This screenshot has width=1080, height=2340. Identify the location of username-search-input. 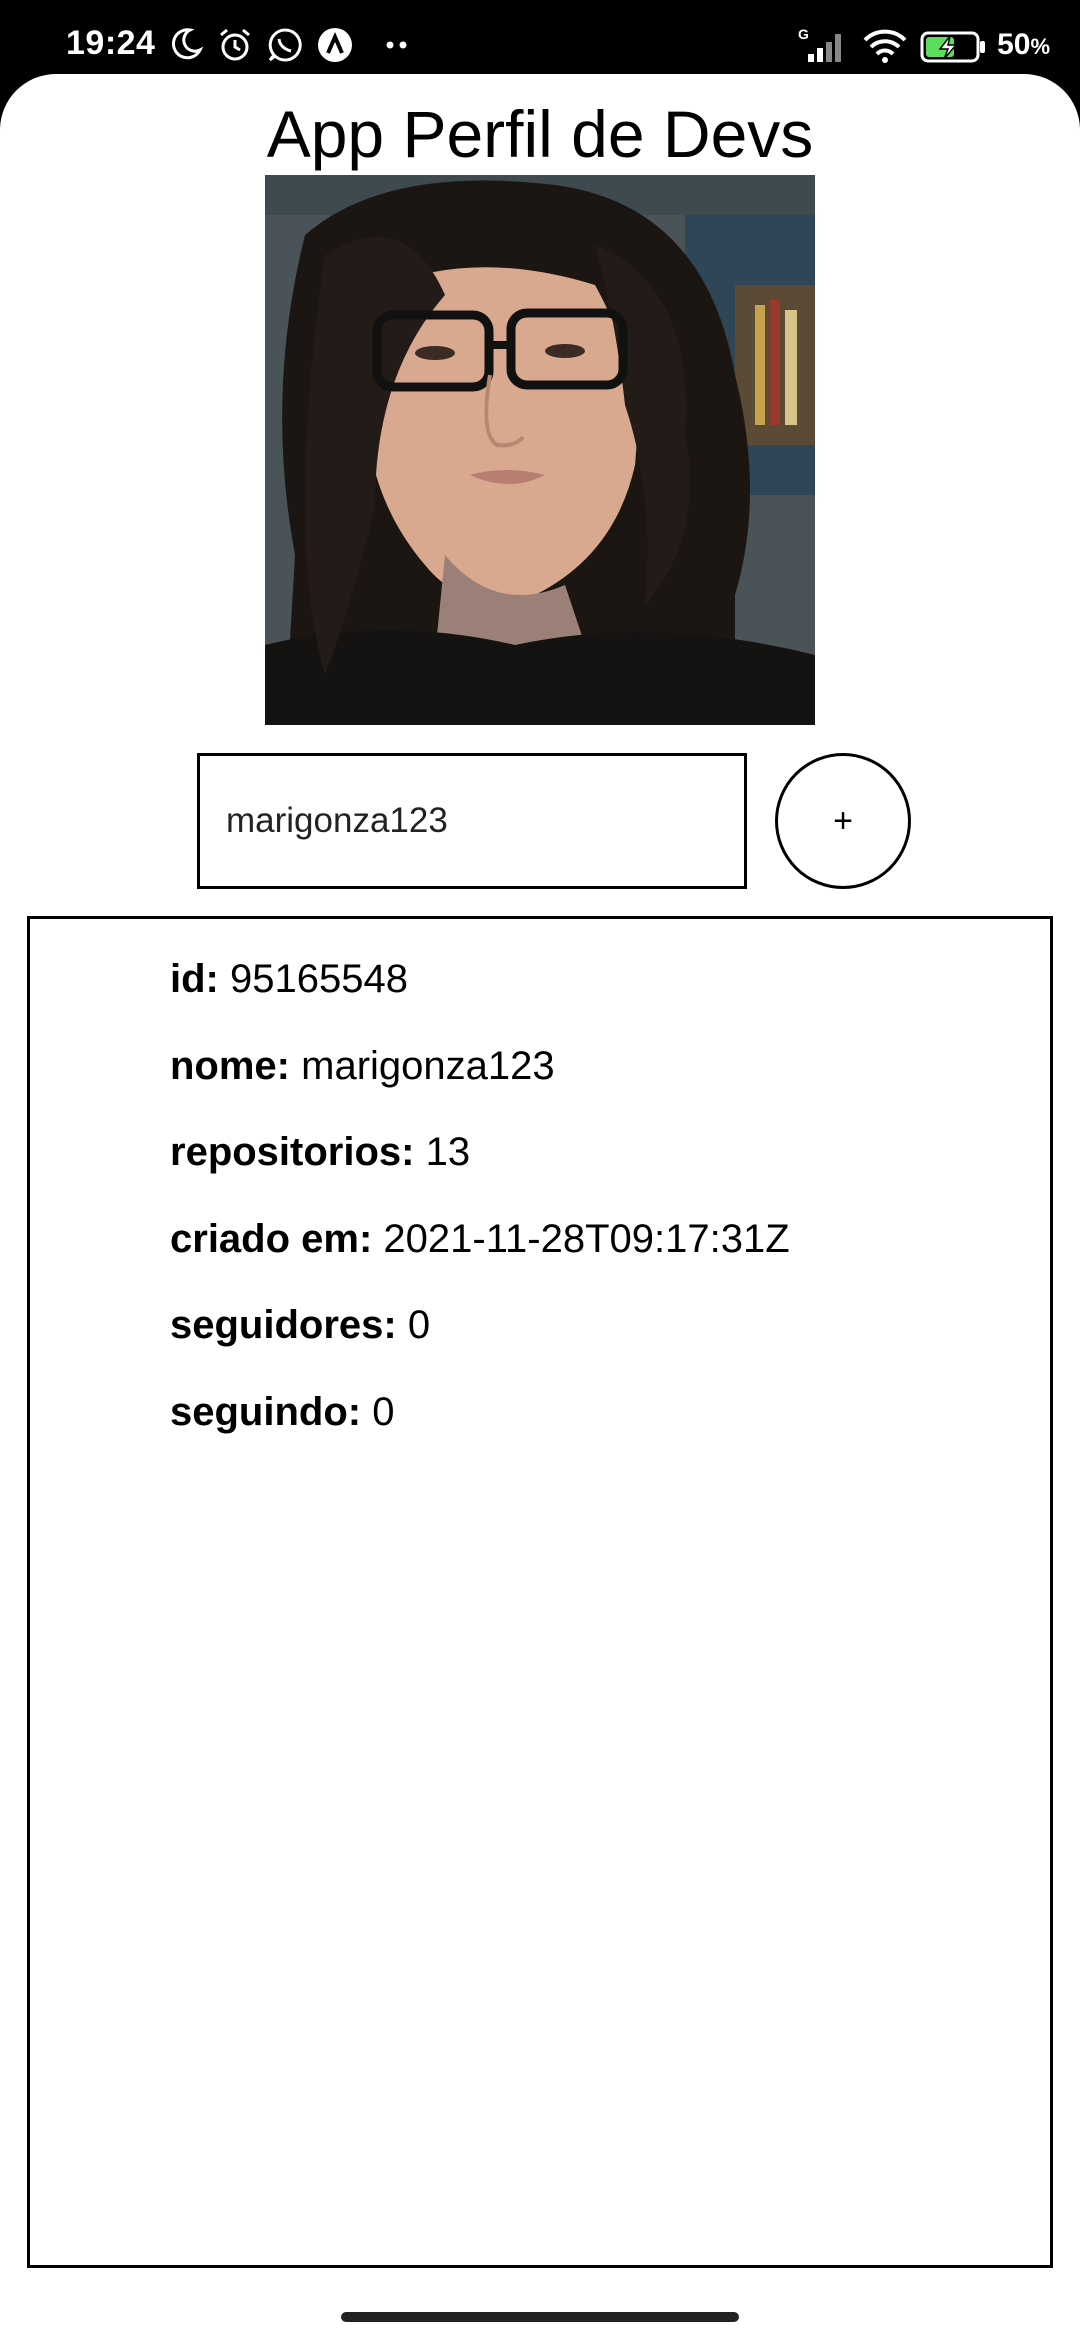
(472, 821).